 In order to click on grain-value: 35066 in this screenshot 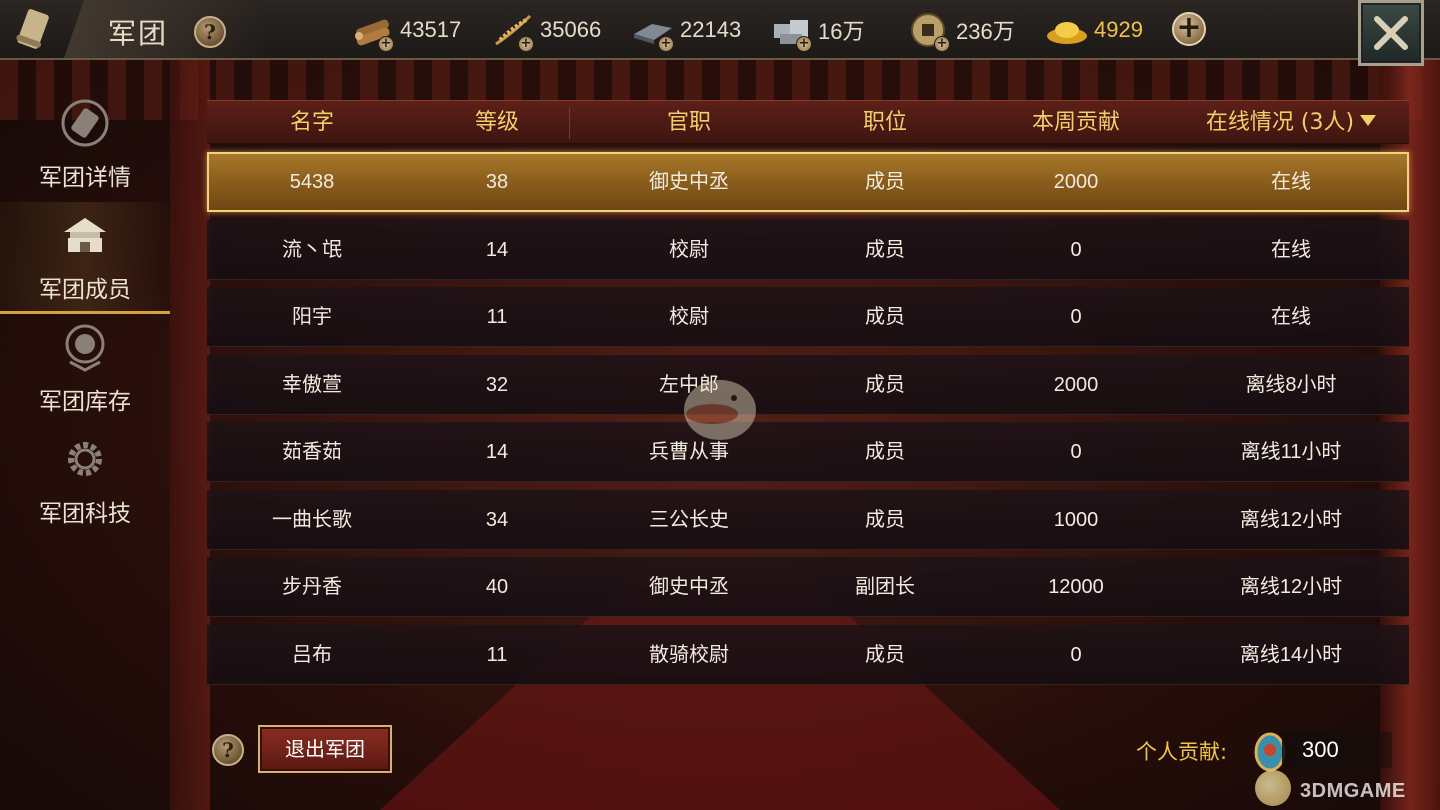, I will do `click(571, 29)`.